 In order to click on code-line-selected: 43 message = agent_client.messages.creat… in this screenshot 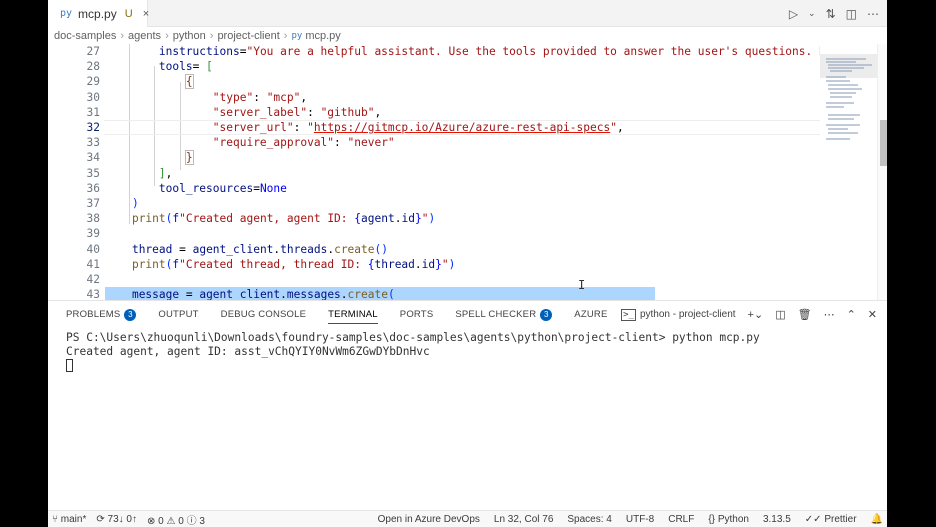, I will do `click(434, 293)`.